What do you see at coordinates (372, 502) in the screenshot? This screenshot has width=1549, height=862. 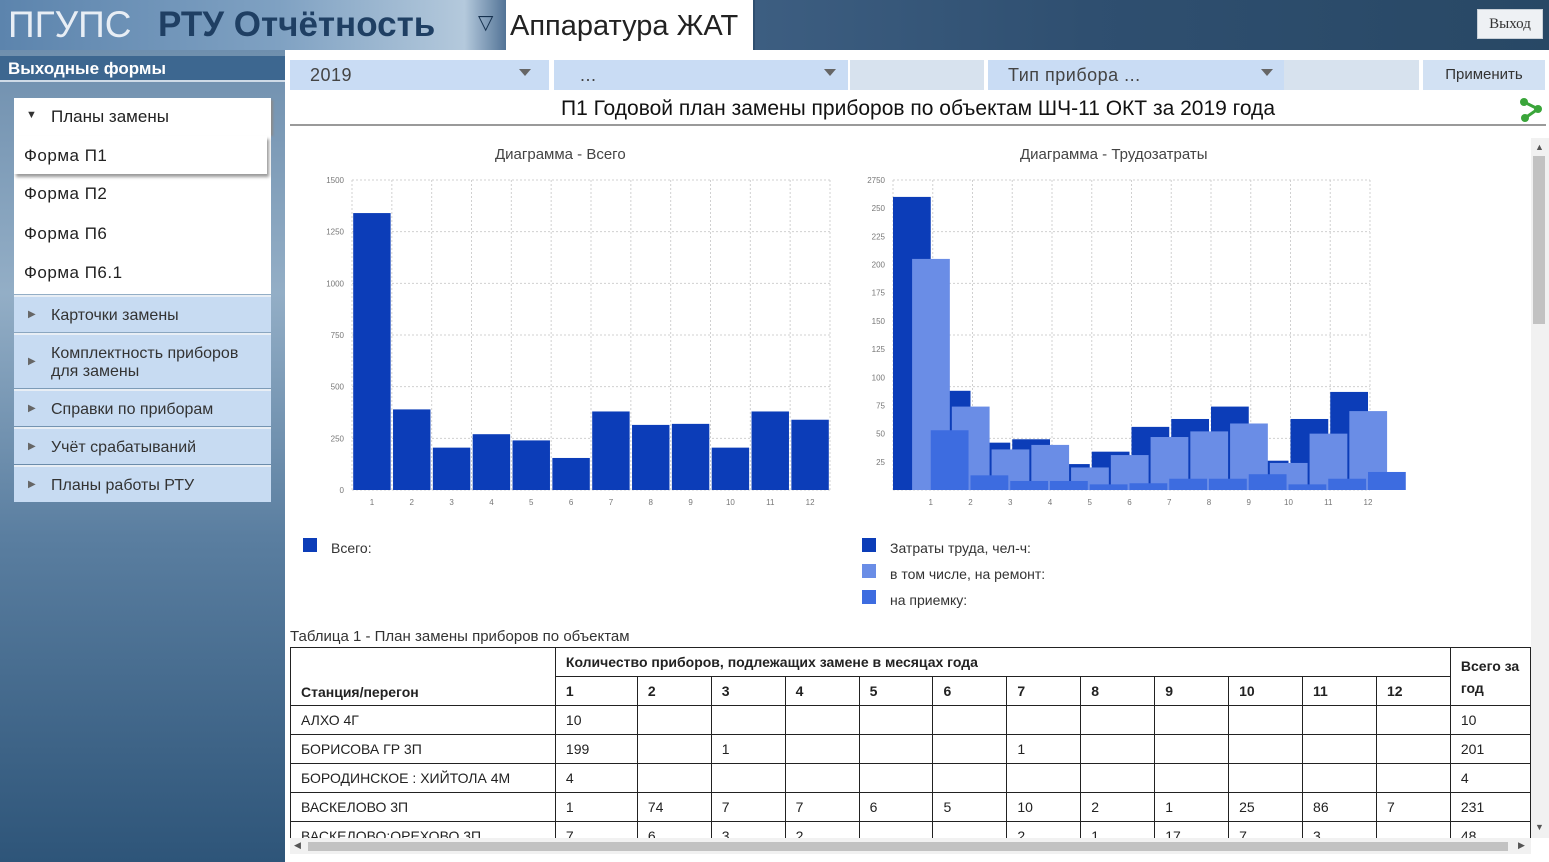 I see `x-tick-label: 1` at bounding box center [372, 502].